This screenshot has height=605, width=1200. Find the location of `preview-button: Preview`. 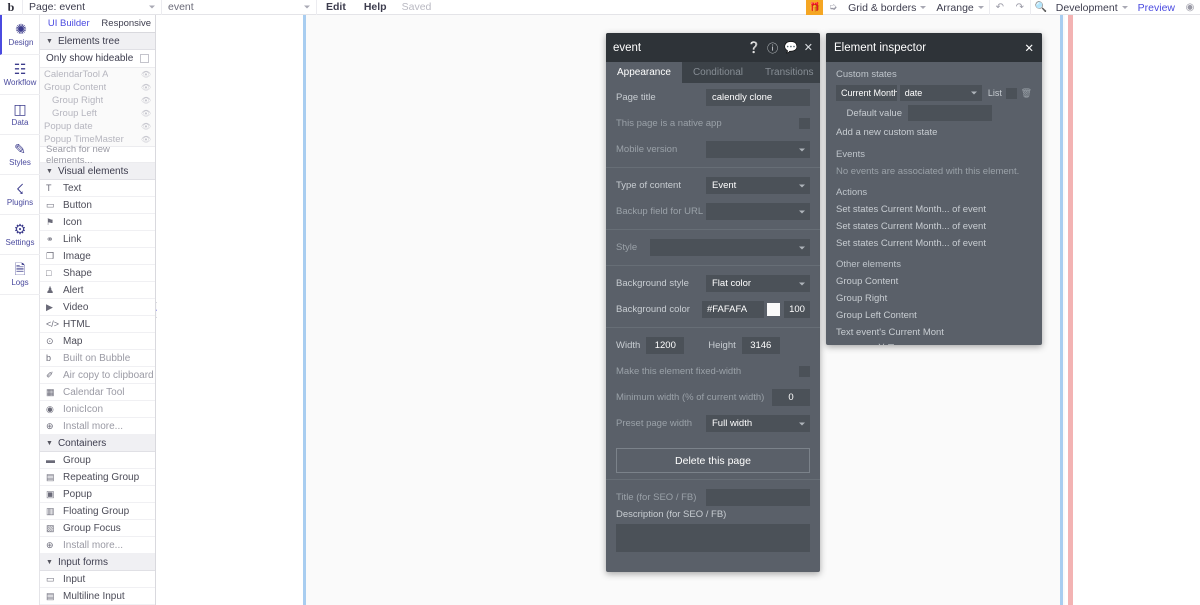

preview-button: Preview is located at coordinates (1156, 7).